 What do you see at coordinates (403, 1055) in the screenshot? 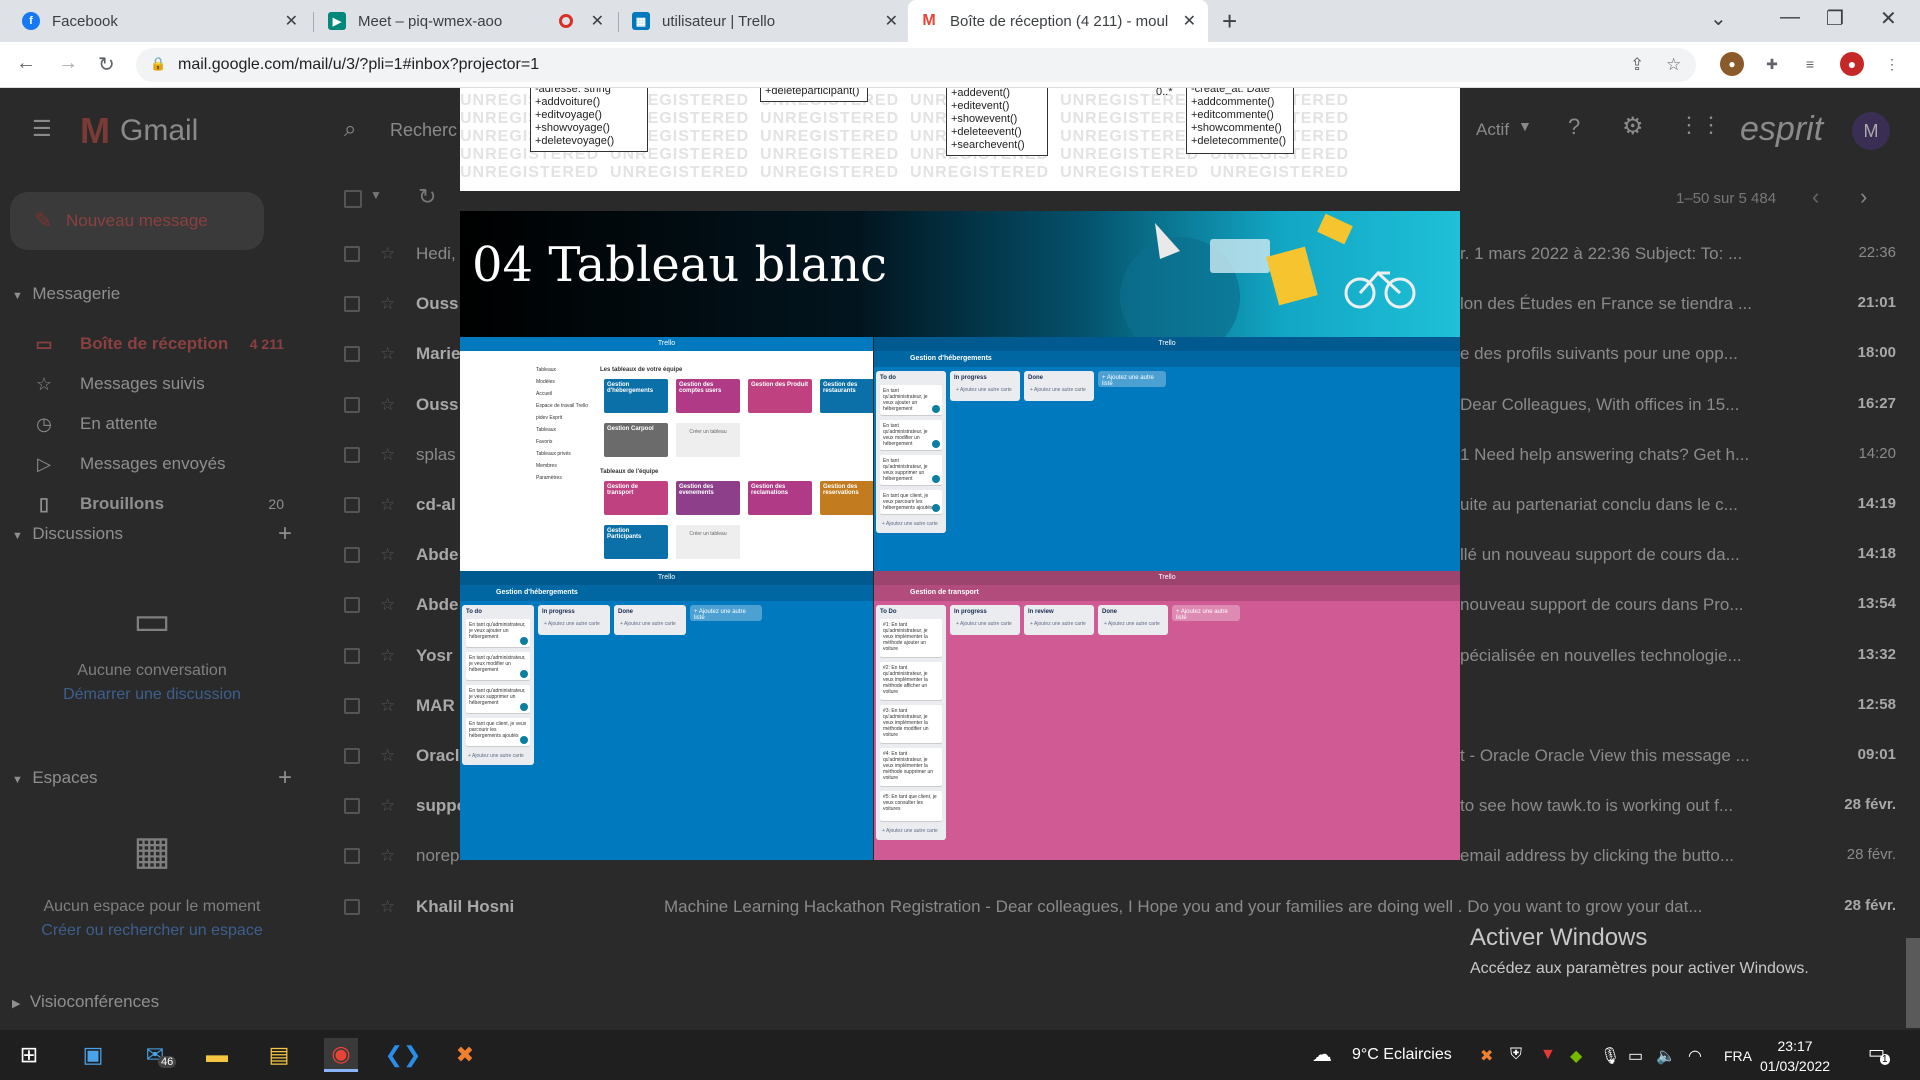
I see `vscode-icon: ❮❯` at bounding box center [403, 1055].